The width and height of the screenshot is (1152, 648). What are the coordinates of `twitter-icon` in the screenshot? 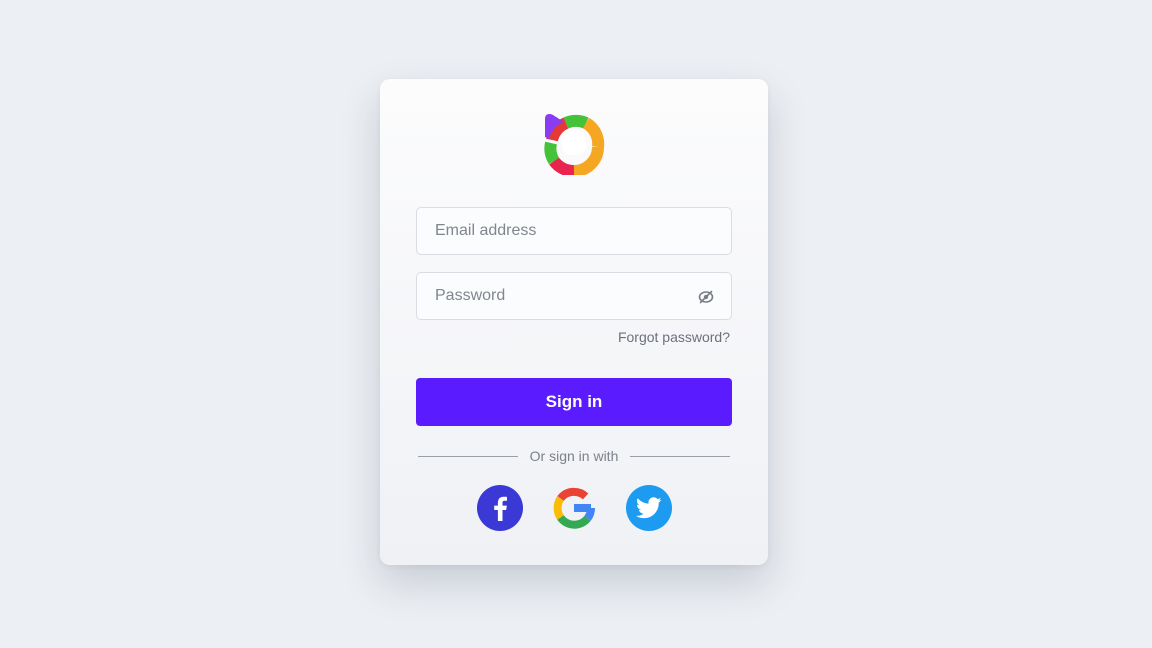 It's located at (649, 508).